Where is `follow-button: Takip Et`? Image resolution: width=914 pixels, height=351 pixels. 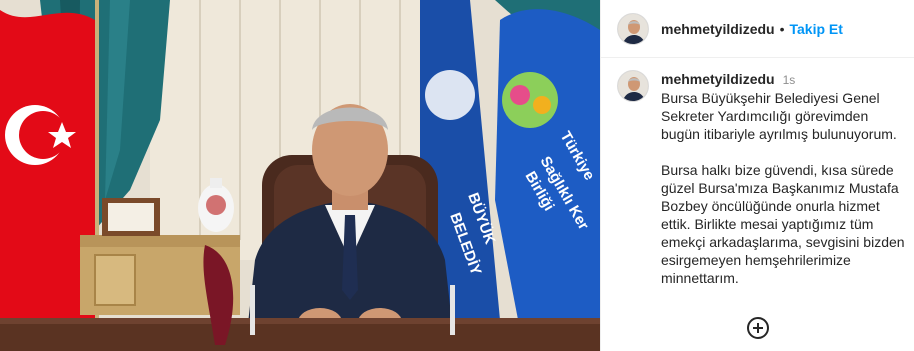
follow-button: Takip Et is located at coordinates (816, 29).